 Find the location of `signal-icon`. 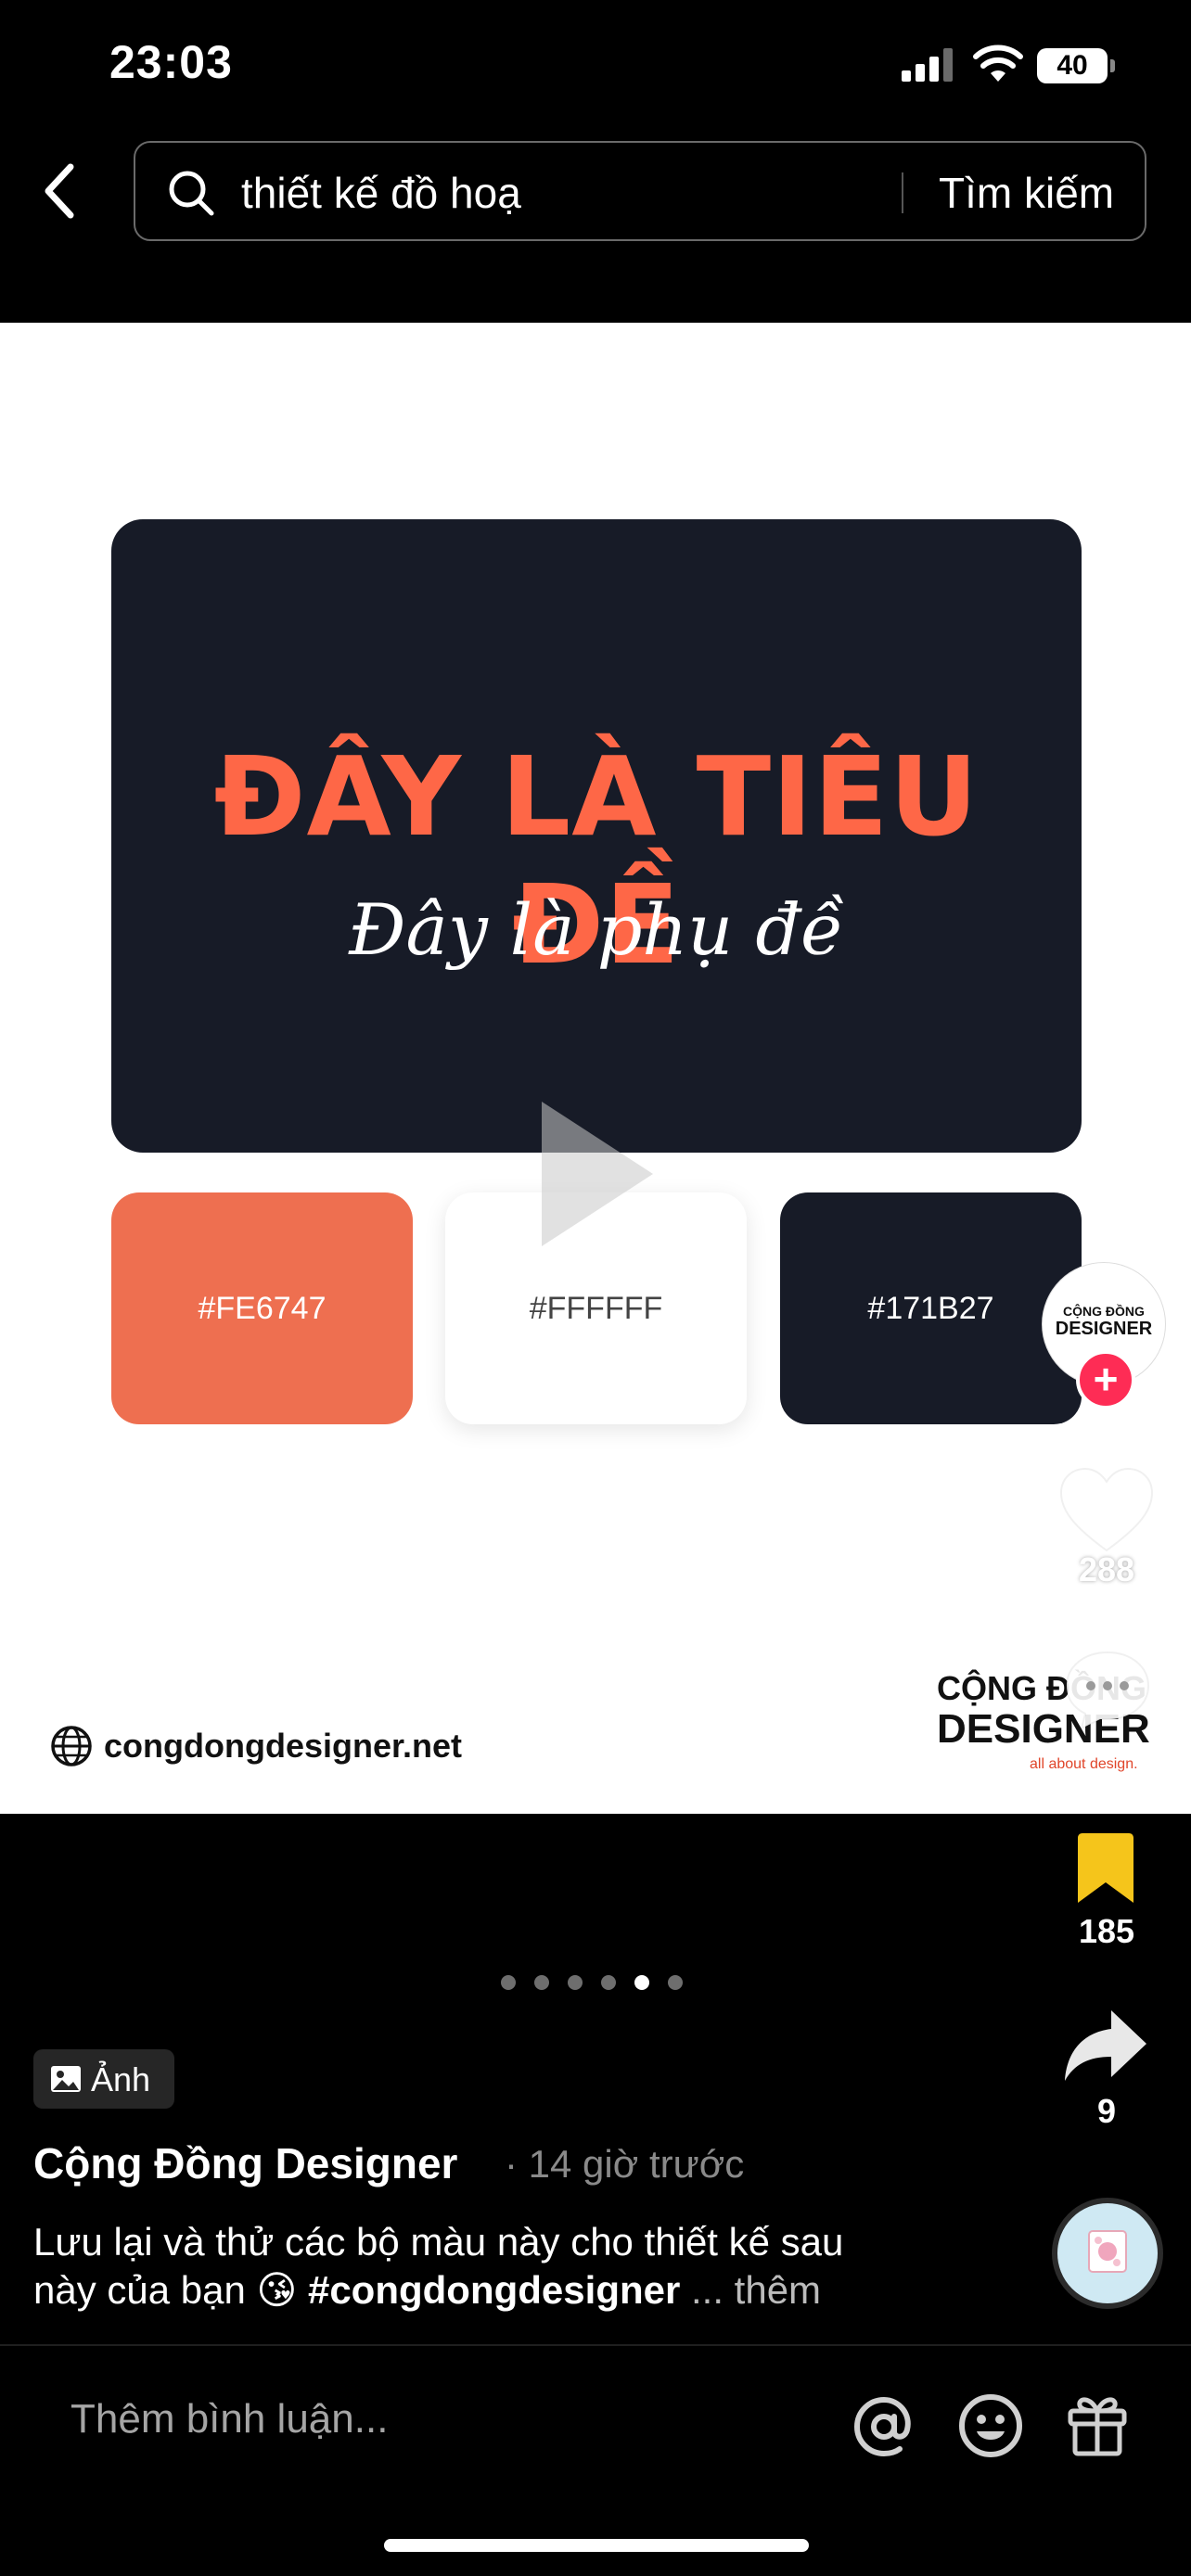

signal-icon is located at coordinates (927, 65).